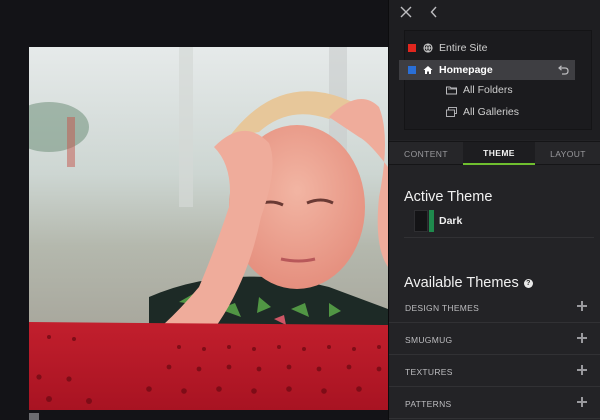 This screenshot has width=600, height=420. Describe the element at coordinates (412, 48) in the screenshot. I see `red-marker-icon` at that location.